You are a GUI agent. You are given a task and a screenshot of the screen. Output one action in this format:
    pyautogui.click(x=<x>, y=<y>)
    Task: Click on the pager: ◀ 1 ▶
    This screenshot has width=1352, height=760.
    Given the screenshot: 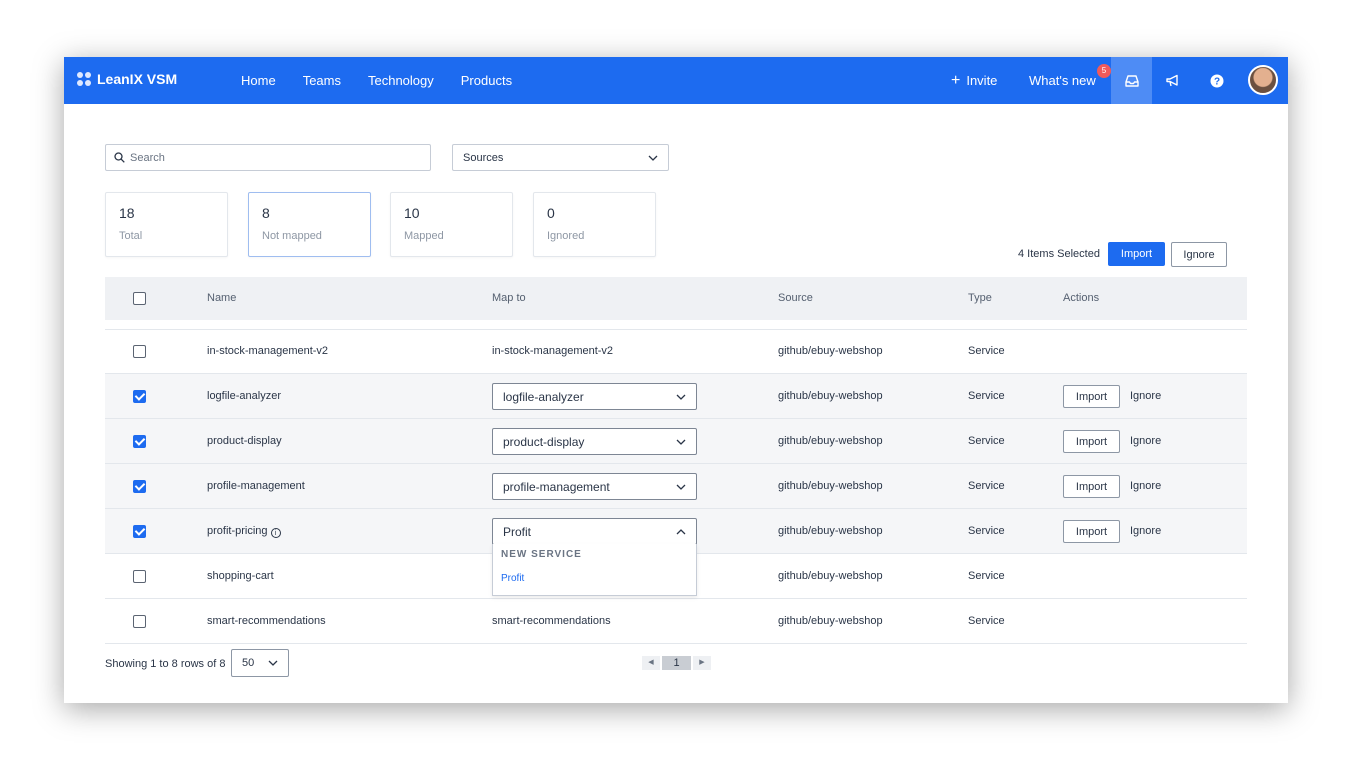 What is the action you would take?
    pyautogui.click(x=676, y=663)
    